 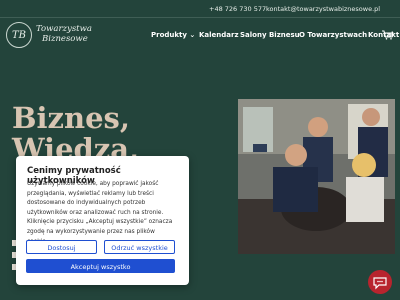 I want to click on accept-all-button: Akceptuj wszystko, so click(x=100, y=266).